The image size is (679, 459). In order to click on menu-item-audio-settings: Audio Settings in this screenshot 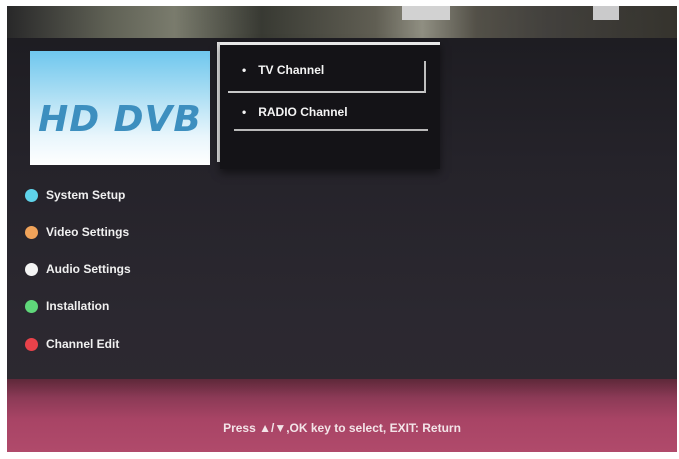, I will do `click(78, 269)`.